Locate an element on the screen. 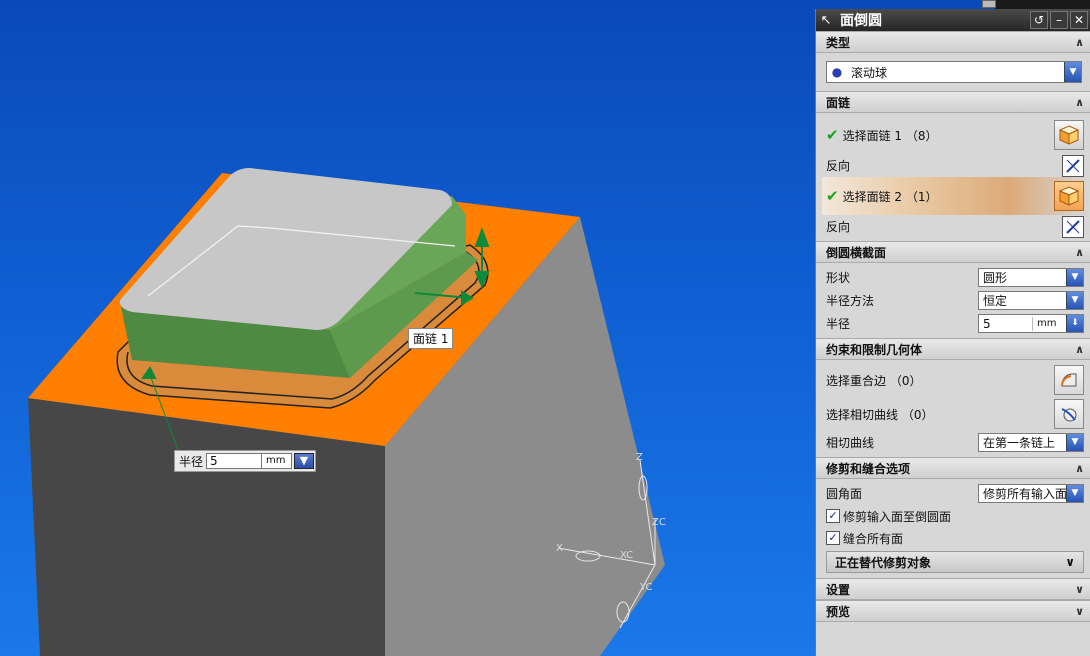  curve-icon is located at coordinates (1069, 415).